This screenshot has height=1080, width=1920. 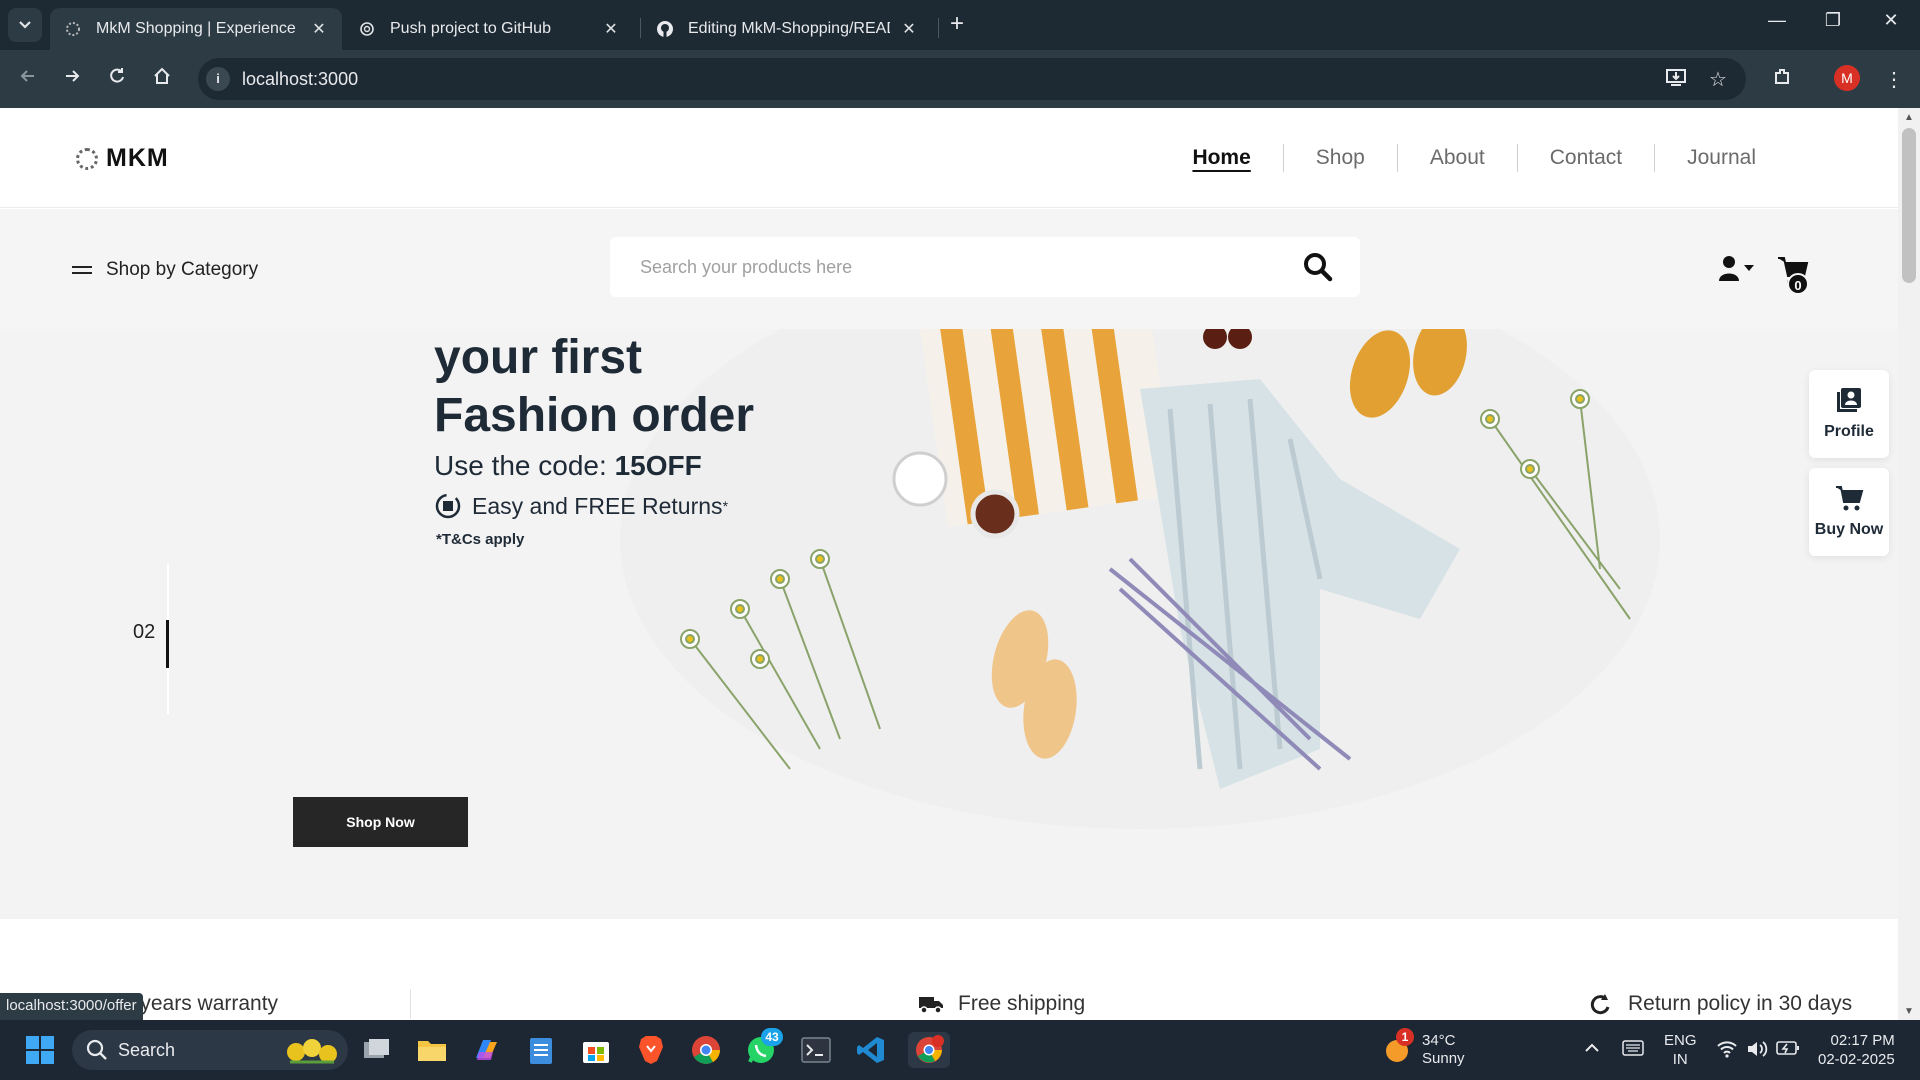 I want to click on input-language: ENG IN, so click(x=1680, y=1050).